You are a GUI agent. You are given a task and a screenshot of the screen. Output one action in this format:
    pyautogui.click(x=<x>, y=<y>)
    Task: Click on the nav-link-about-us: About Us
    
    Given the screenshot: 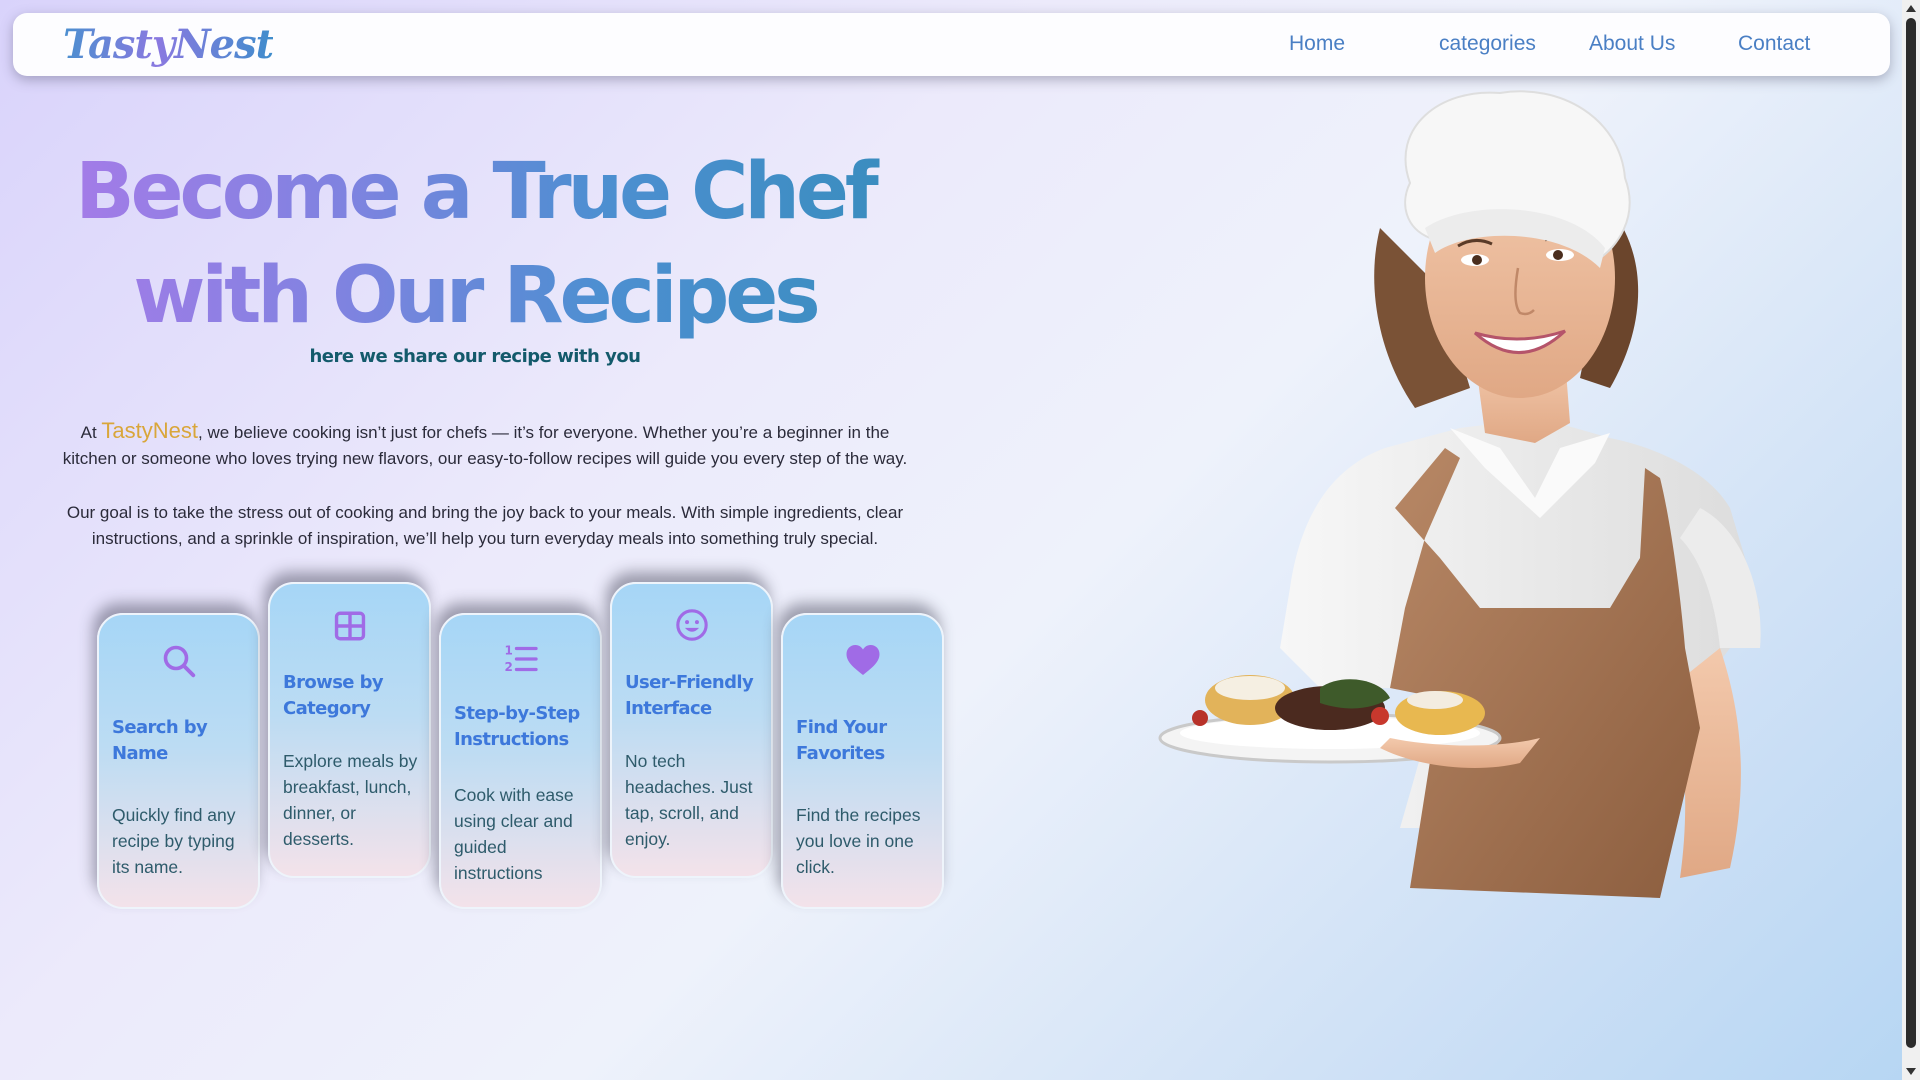 What is the action you would take?
    pyautogui.click(x=1632, y=44)
    